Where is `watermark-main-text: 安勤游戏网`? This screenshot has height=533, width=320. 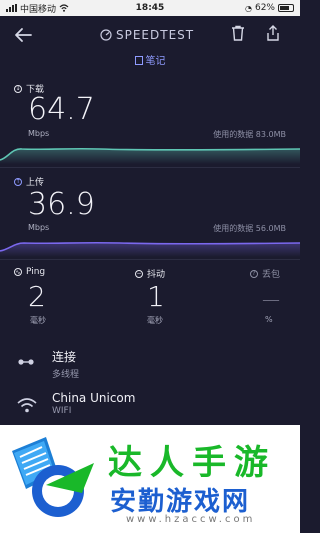 watermark-main-text: 安勤游戏网 is located at coordinates (180, 502).